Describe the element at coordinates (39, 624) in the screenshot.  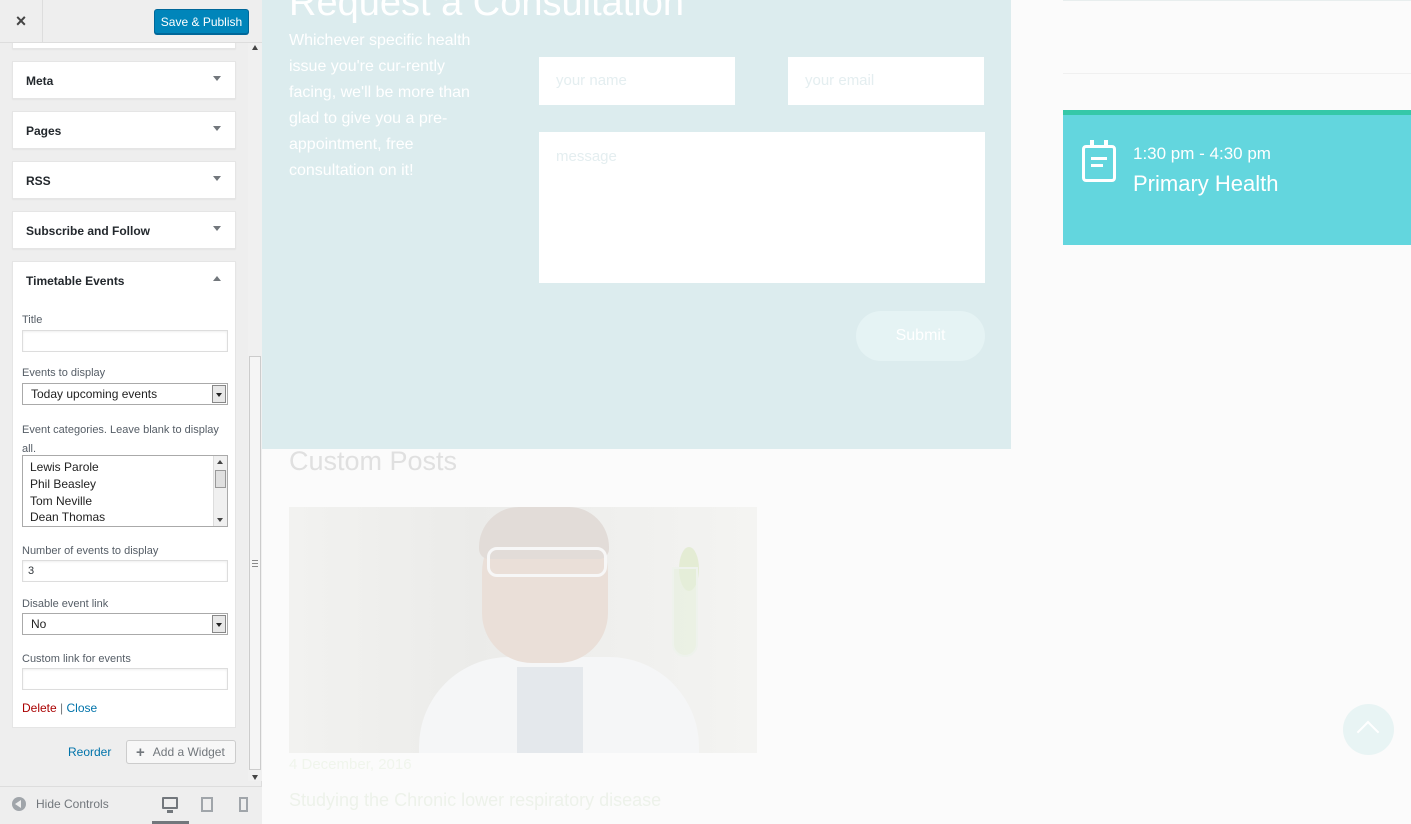
I see `select-value: No` at that location.